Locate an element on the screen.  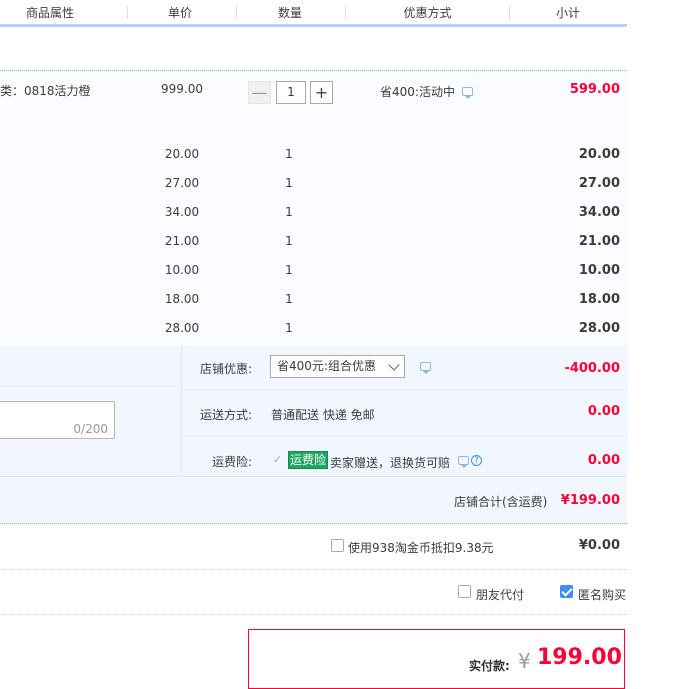
payment-amount: 199.00 is located at coordinates (579, 657).